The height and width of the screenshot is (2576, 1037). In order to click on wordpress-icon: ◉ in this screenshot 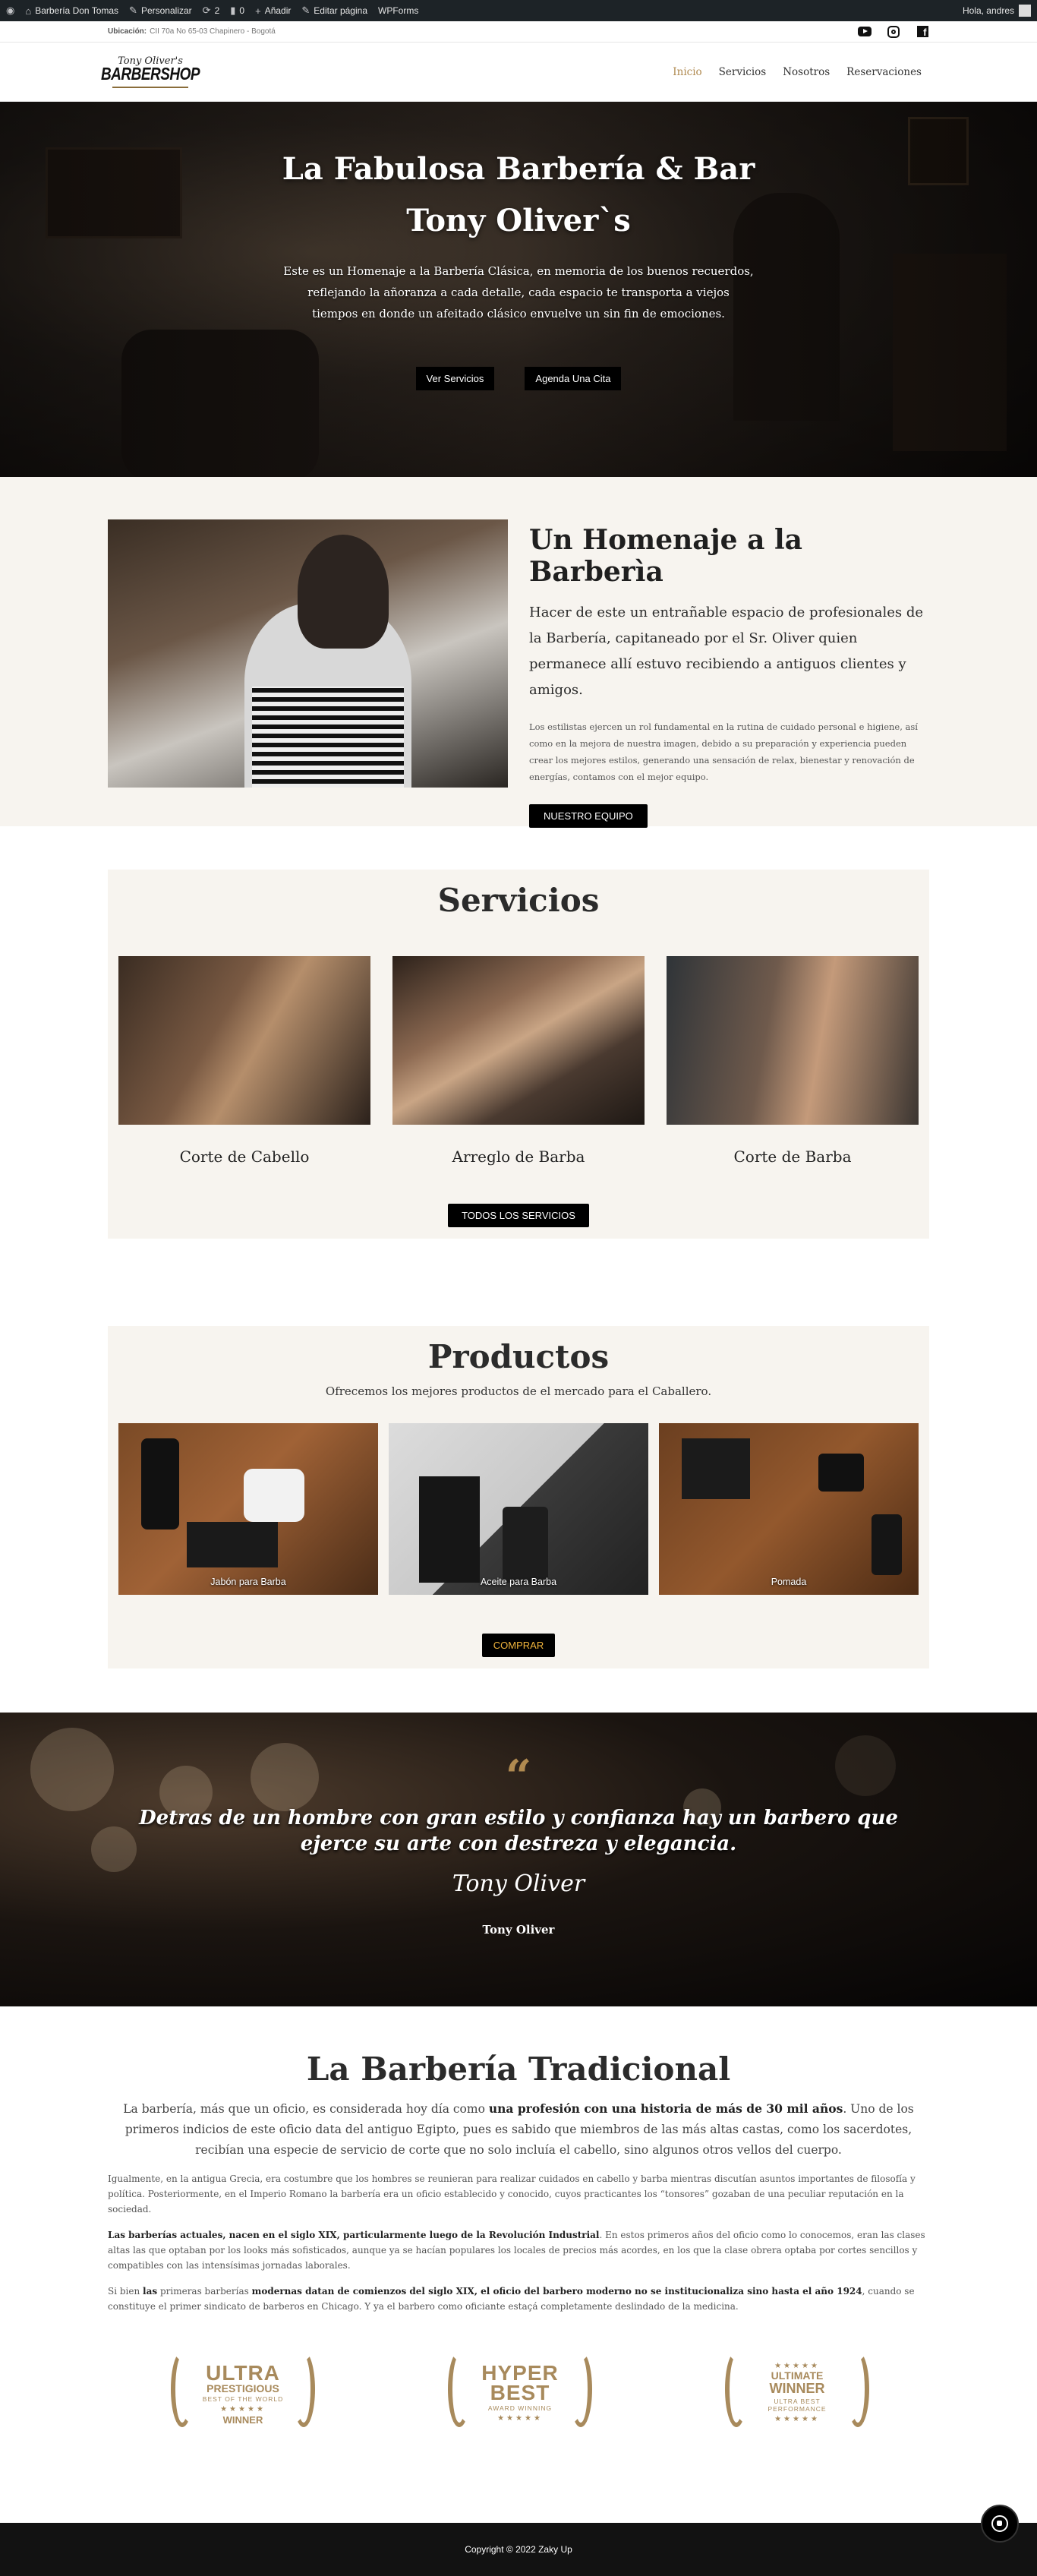, I will do `click(10, 11)`.